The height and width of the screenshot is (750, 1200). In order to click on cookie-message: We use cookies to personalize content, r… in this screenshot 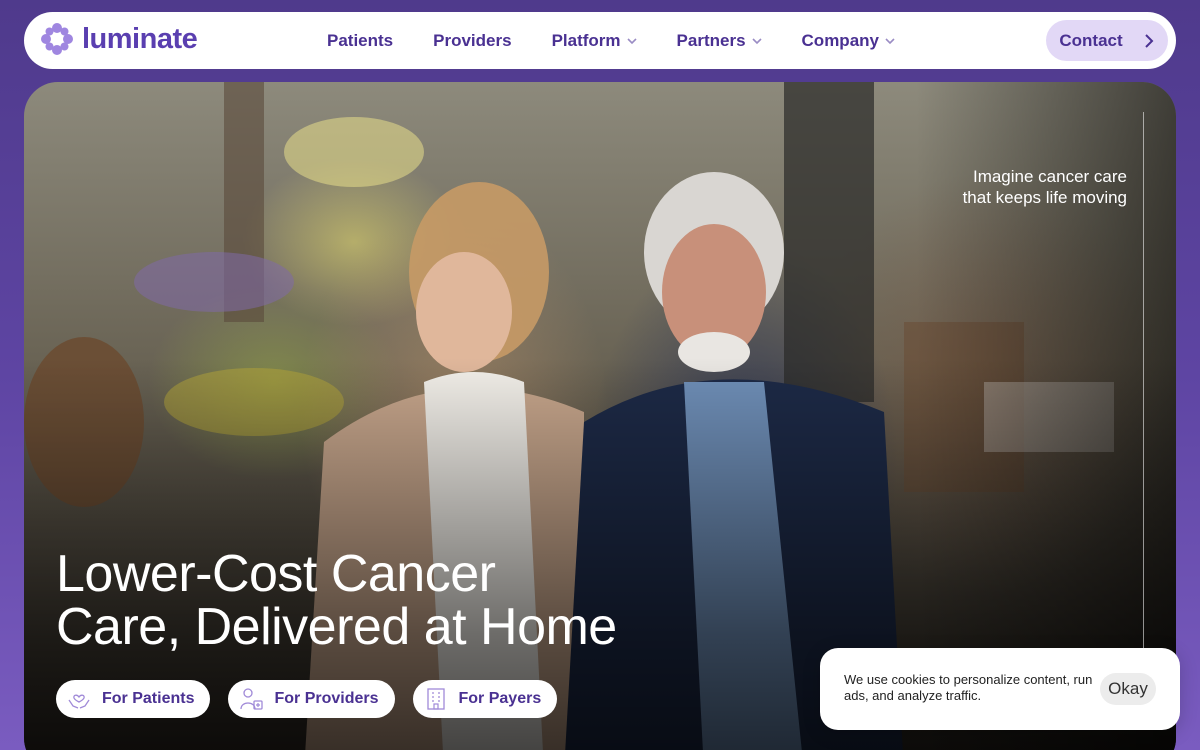, I will do `click(968, 687)`.